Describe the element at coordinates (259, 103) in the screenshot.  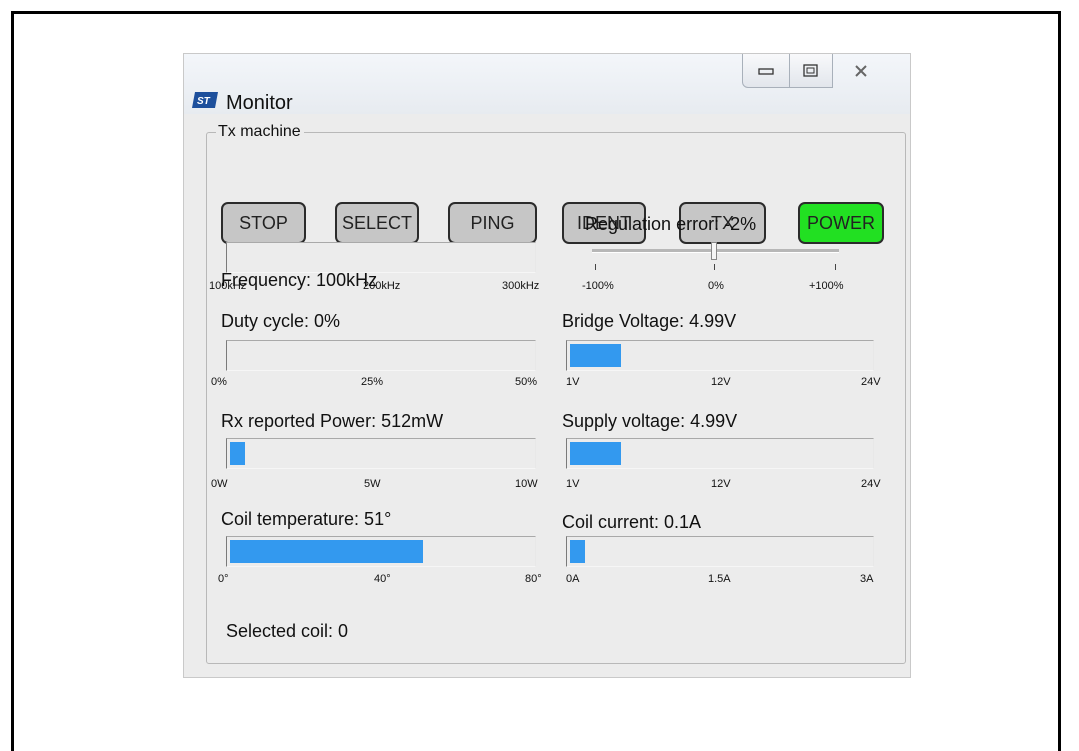
I see `window-title: Monitor` at that location.